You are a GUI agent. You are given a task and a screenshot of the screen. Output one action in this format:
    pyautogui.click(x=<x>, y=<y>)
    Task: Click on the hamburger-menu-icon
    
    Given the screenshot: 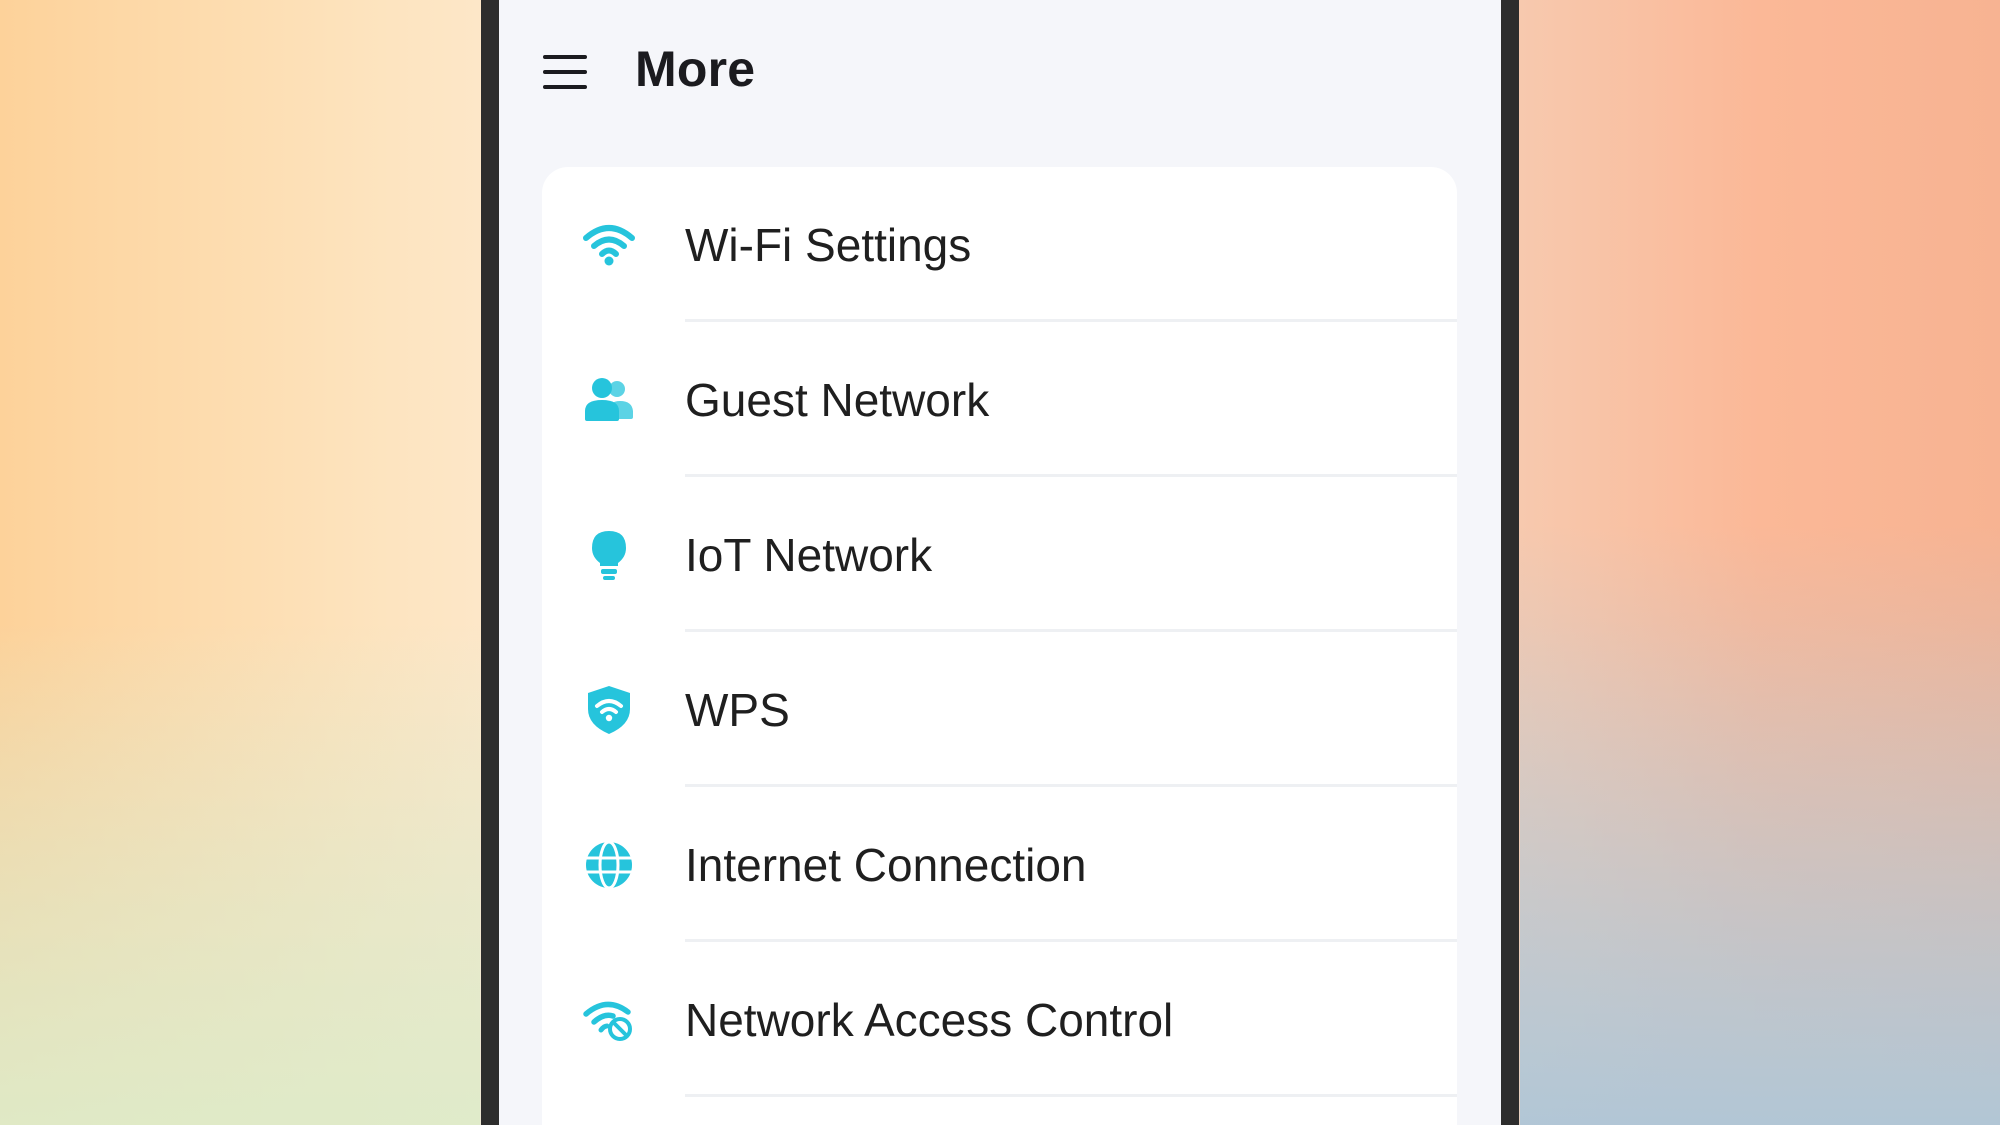 What is the action you would take?
    pyautogui.click(x=565, y=72)
    